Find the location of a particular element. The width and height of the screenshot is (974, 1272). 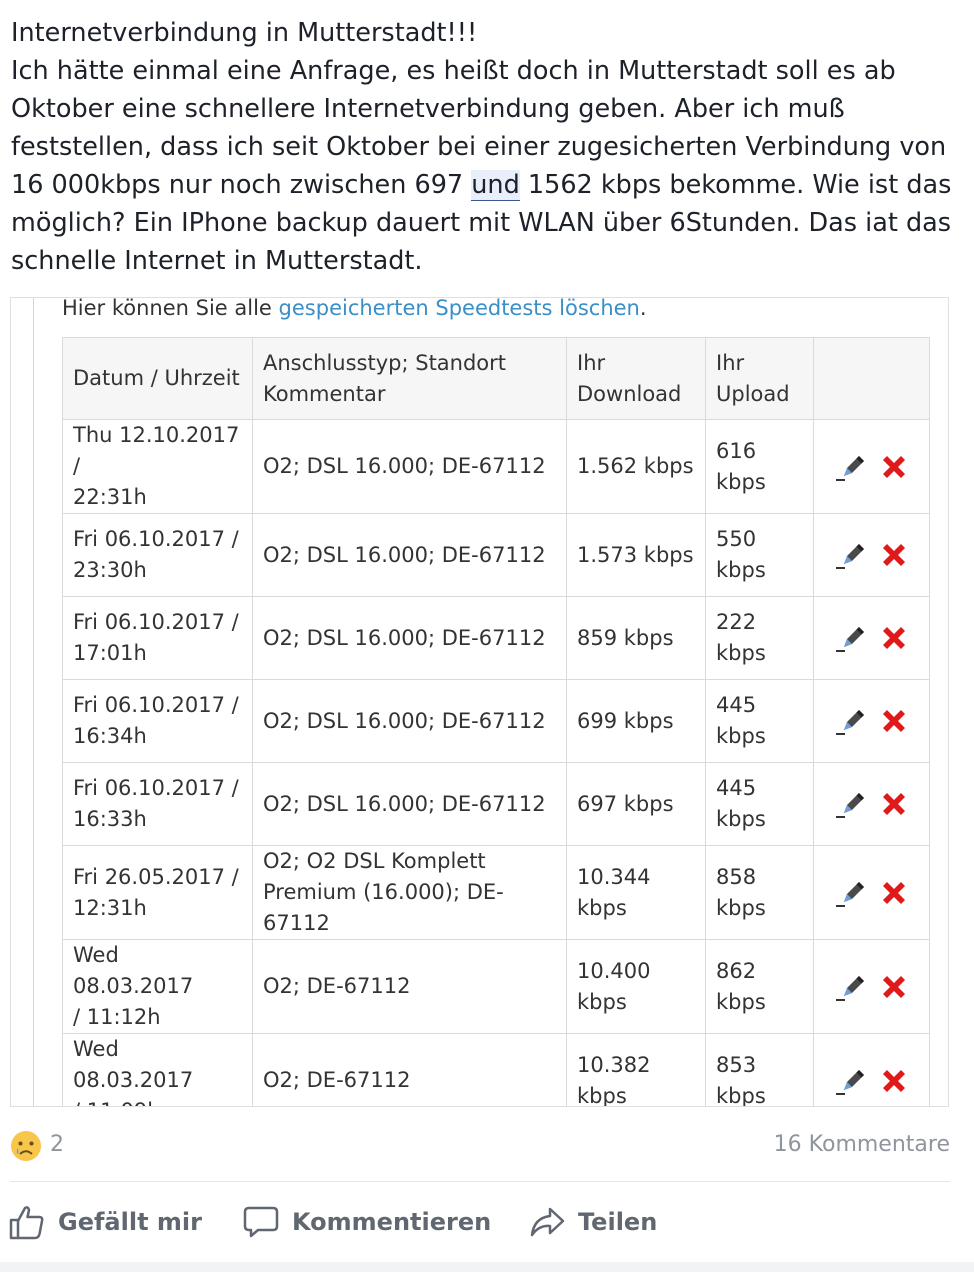

delete-speedtests-link: gespeicherten Speedtests löschen is located at coordinates (459, 309).